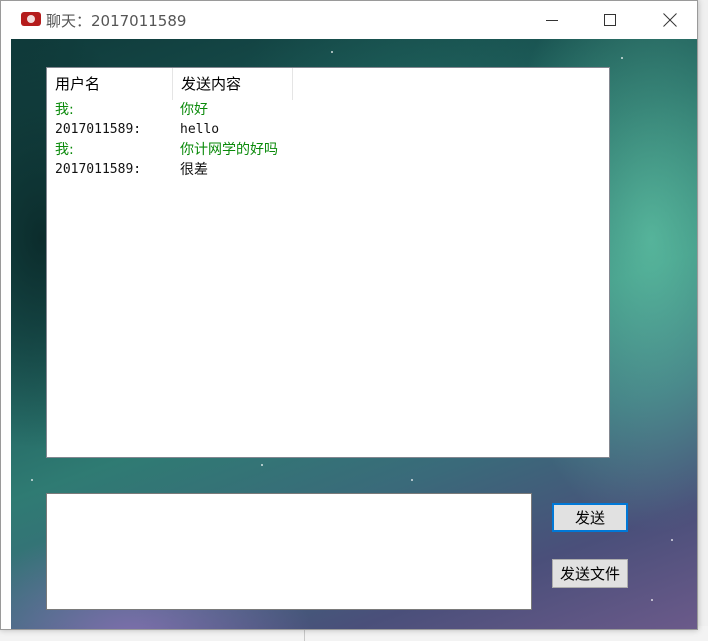 This screenshot has height=641, width=708. Describe the element at coordinates (327, 170) in the screenshot. I see `list-item: 2017011589: 很差` at that location.